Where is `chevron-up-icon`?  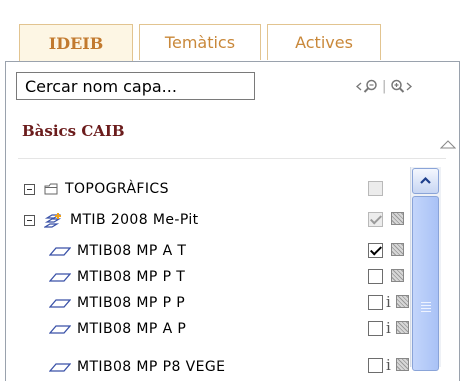 chevron-up-icon is located at coordinates (425, 180).